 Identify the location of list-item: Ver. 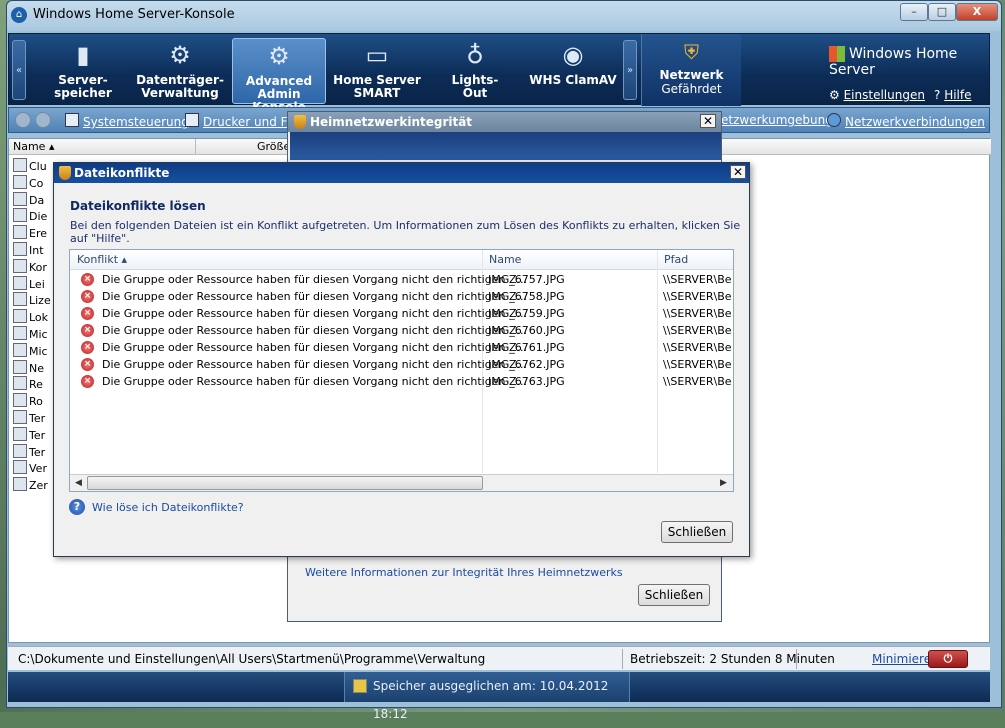
(30, 468).